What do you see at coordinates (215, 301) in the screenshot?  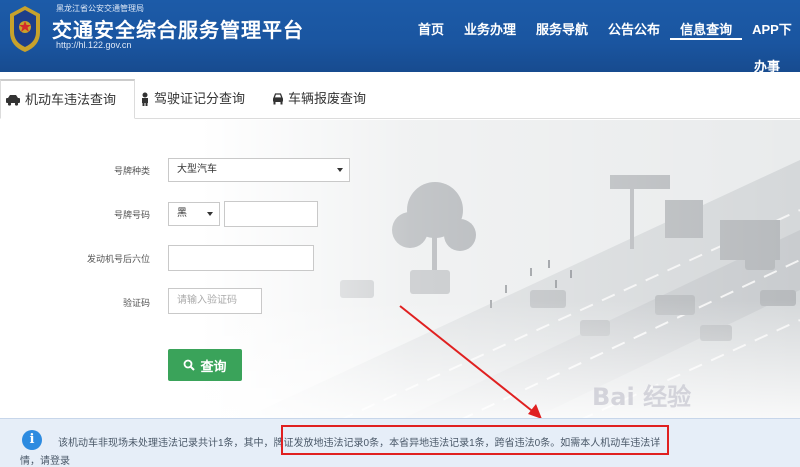 I see `captcha-input: 请输入验证码` at bounding box center [215, 301].